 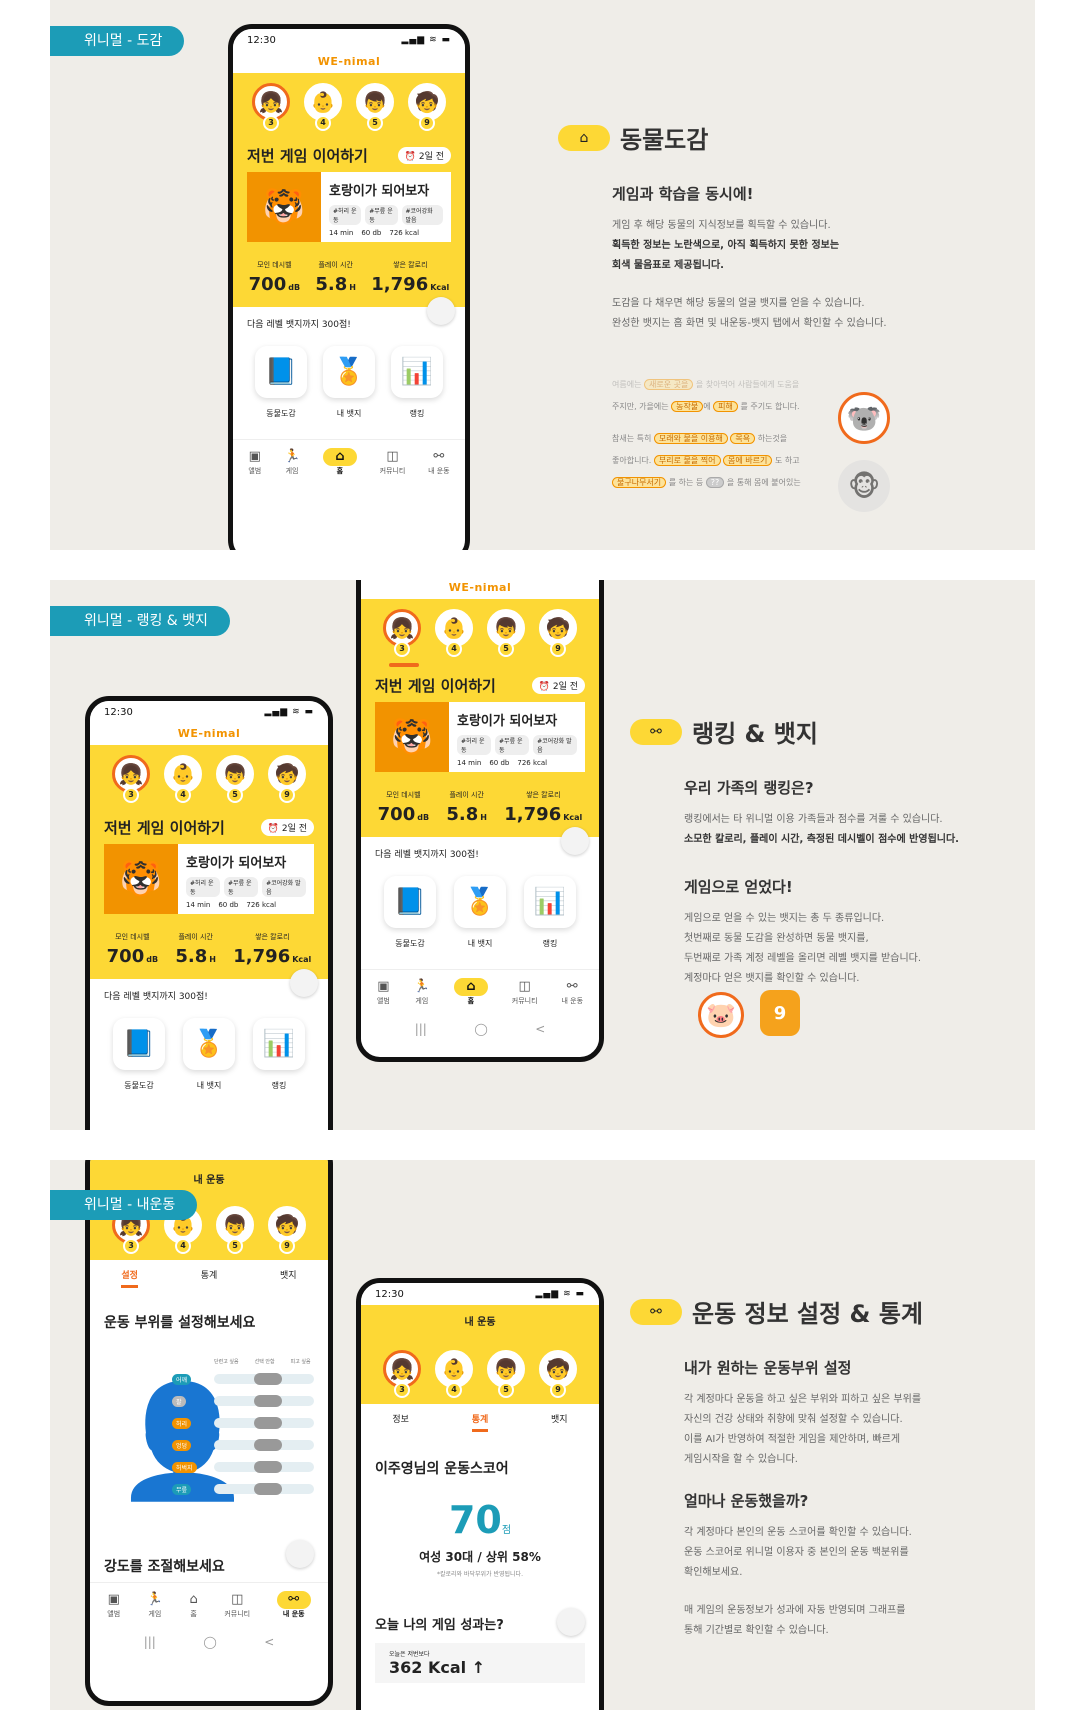 I want to click on game-stat: 726 kcal, so click(x=404, y=233).